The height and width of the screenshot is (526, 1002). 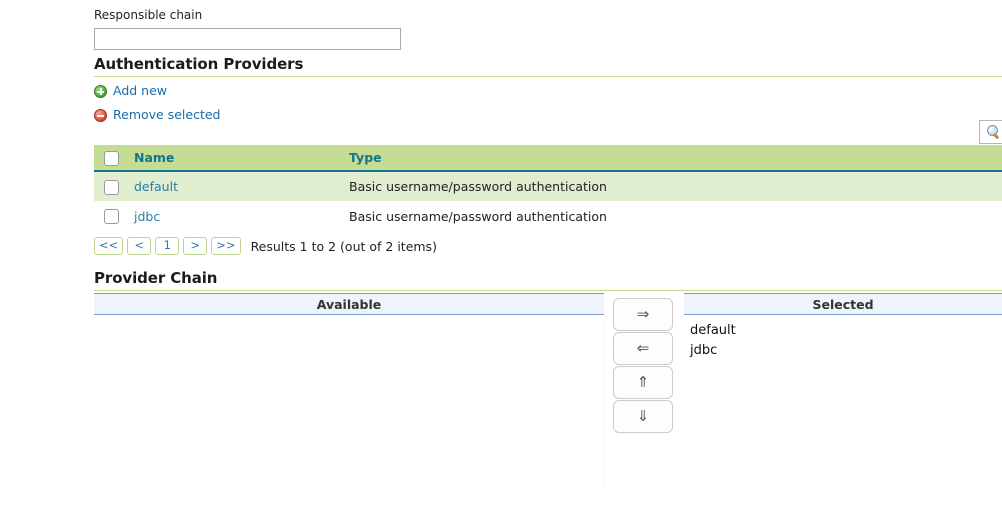 I want to click on list-item: default, so click(x=846, y=331).